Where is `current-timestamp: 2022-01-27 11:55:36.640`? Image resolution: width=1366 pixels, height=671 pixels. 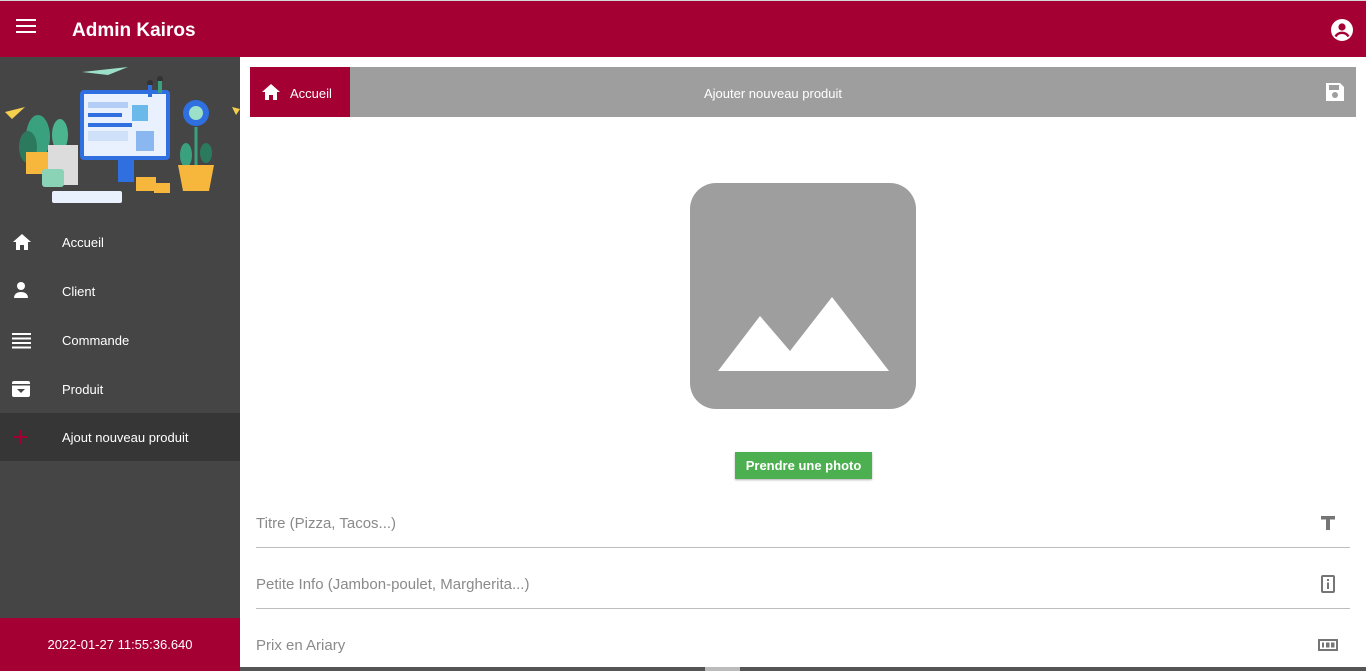 current-timestamp: 2022-01-27 11:55:36.640 is located at coordinates (120, 644).